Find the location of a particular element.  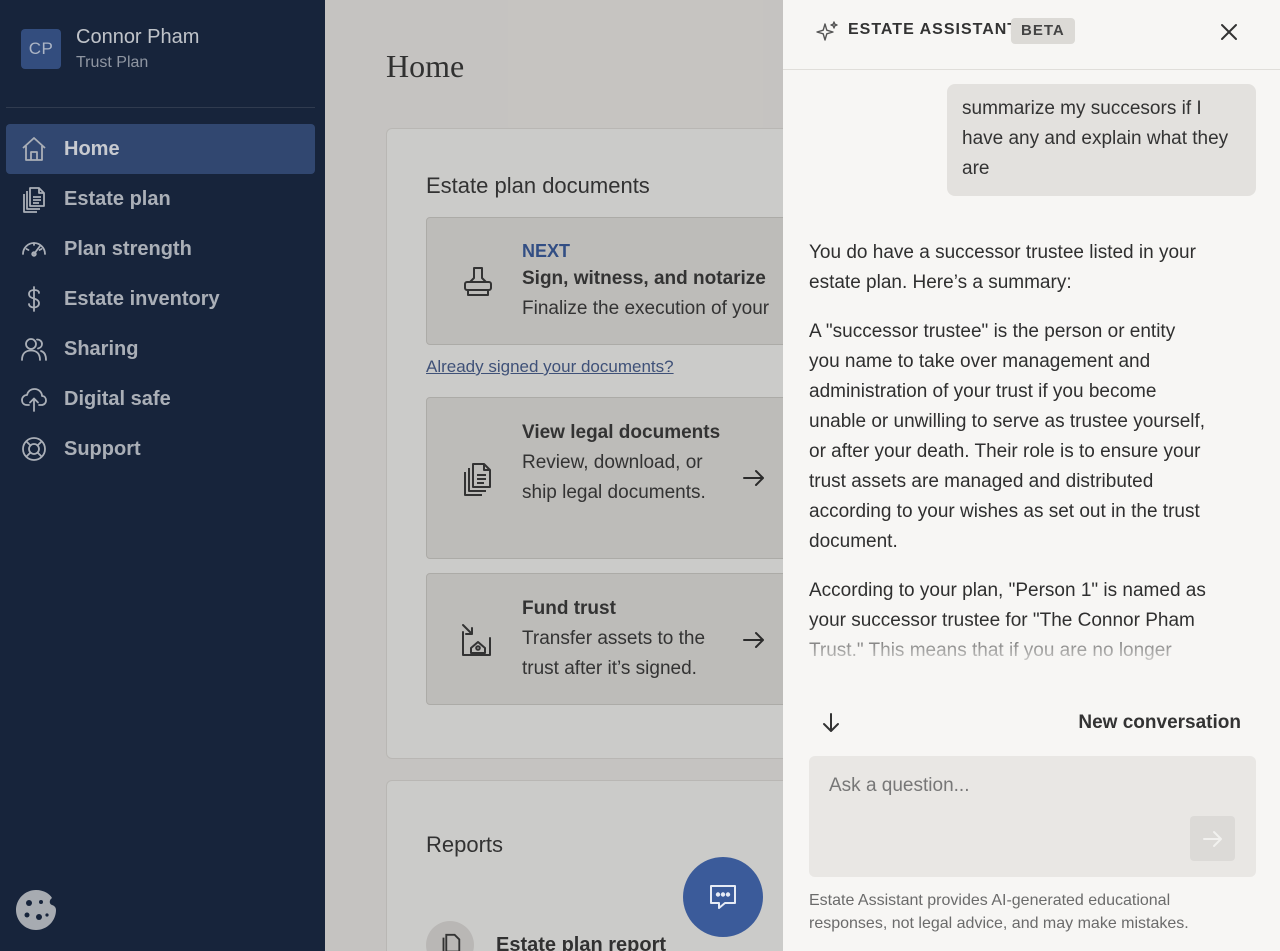

new-conversation-button: New conversation is located at coordinates (1159, 723).